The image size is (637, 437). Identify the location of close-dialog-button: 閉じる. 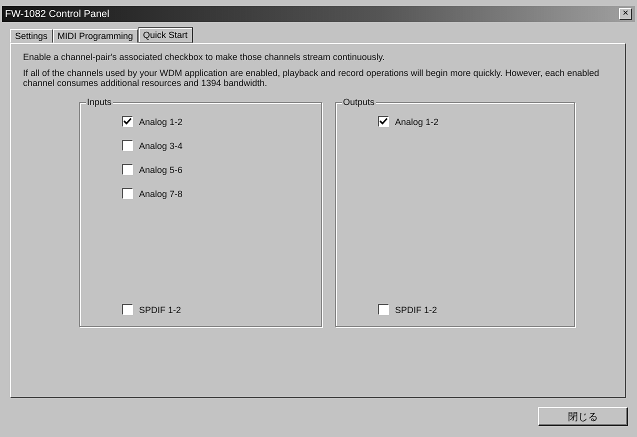
(583, 416).